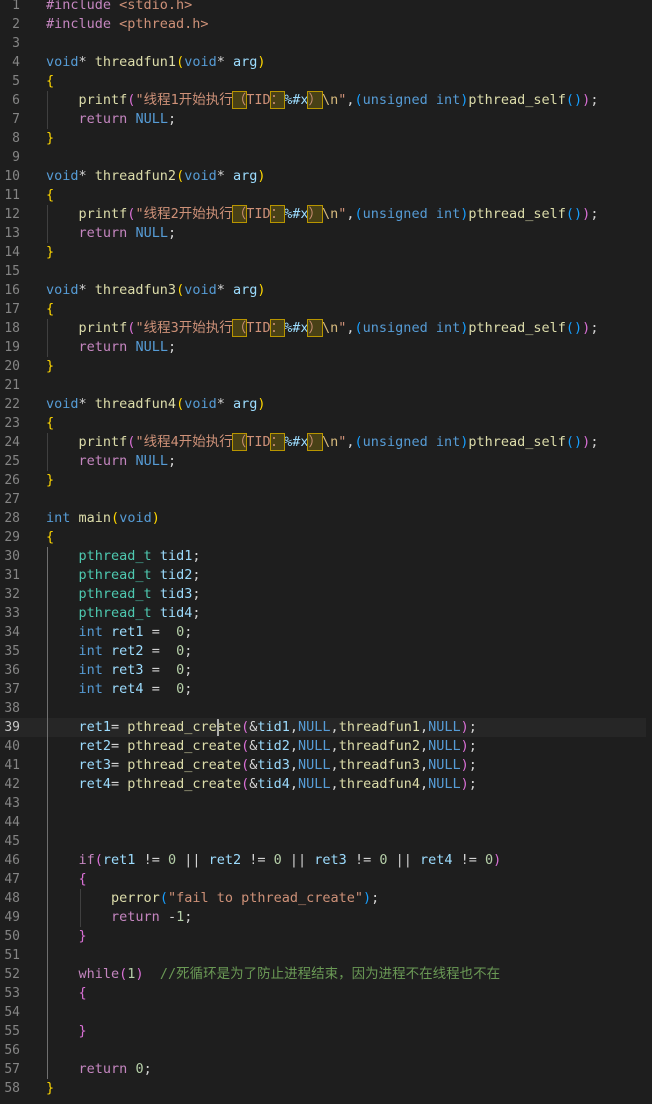  What do you see at coordinates (326, 233) in the screenshot?
I see `code-line: 13 return NULL;` at bounding box center [326, 233].